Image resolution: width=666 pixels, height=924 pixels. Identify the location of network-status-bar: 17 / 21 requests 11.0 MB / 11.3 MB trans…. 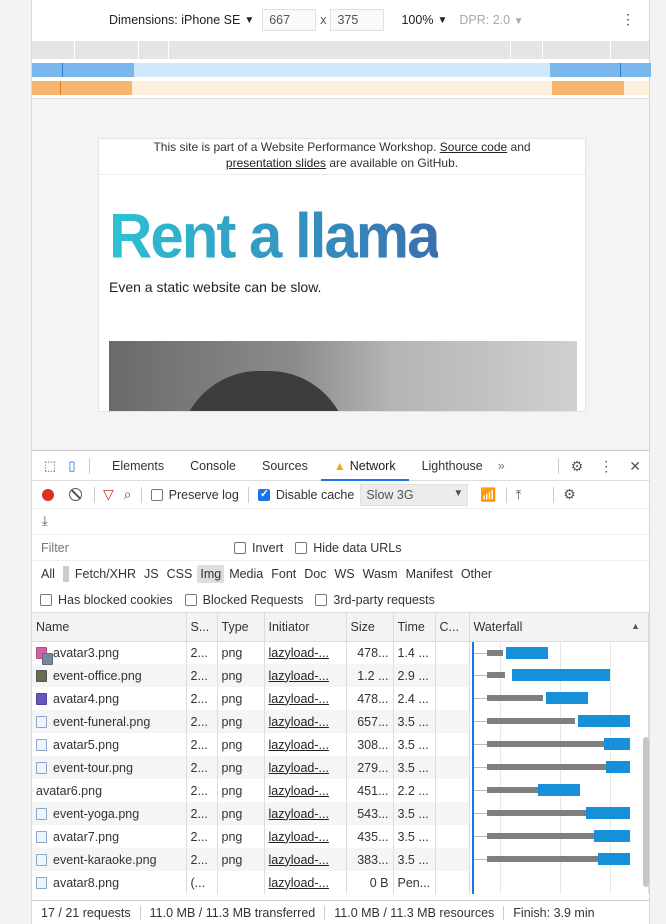
(340, 912).